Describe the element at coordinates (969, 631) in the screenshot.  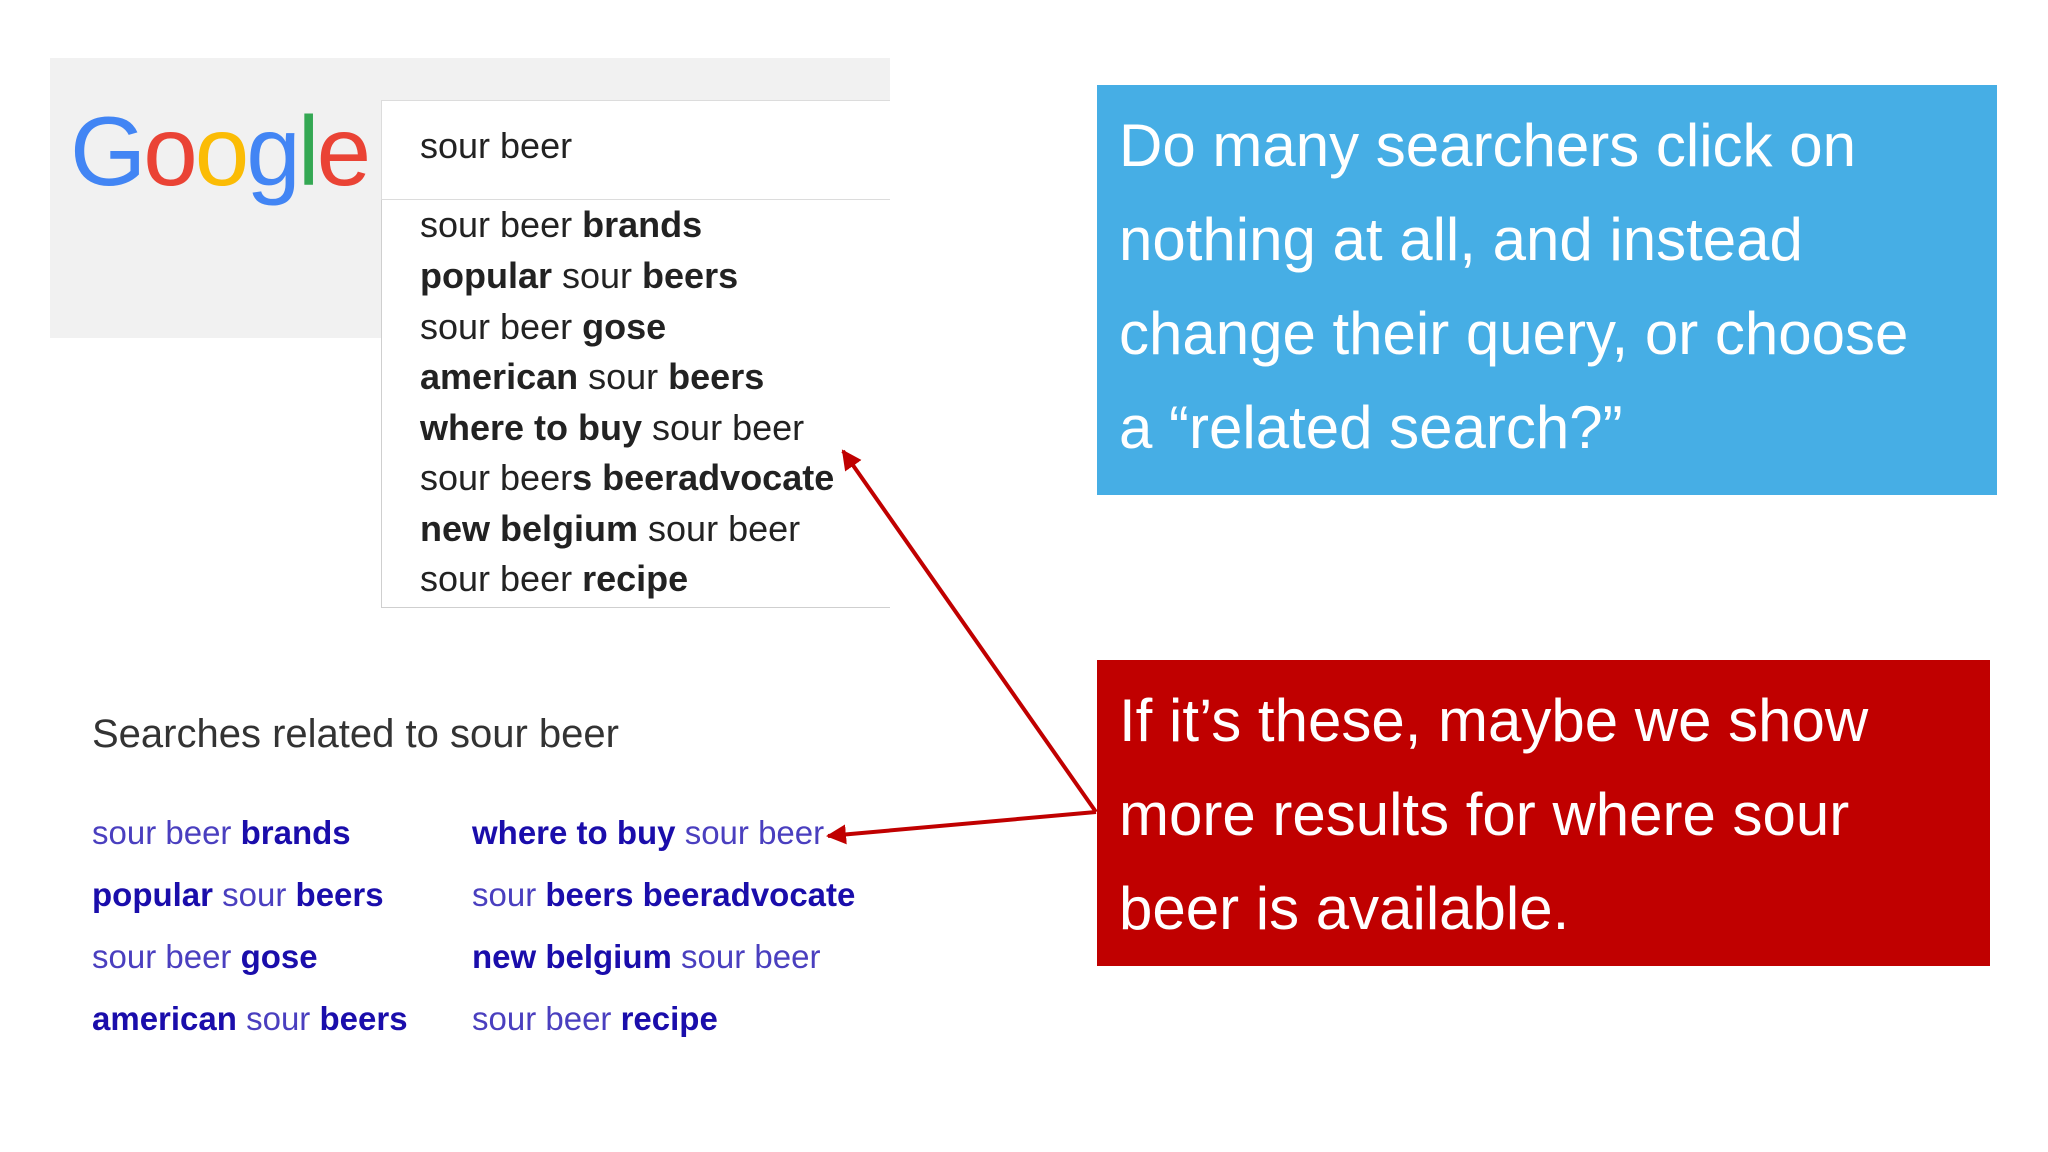
I see `arrow-to-autocomplete` at that location.